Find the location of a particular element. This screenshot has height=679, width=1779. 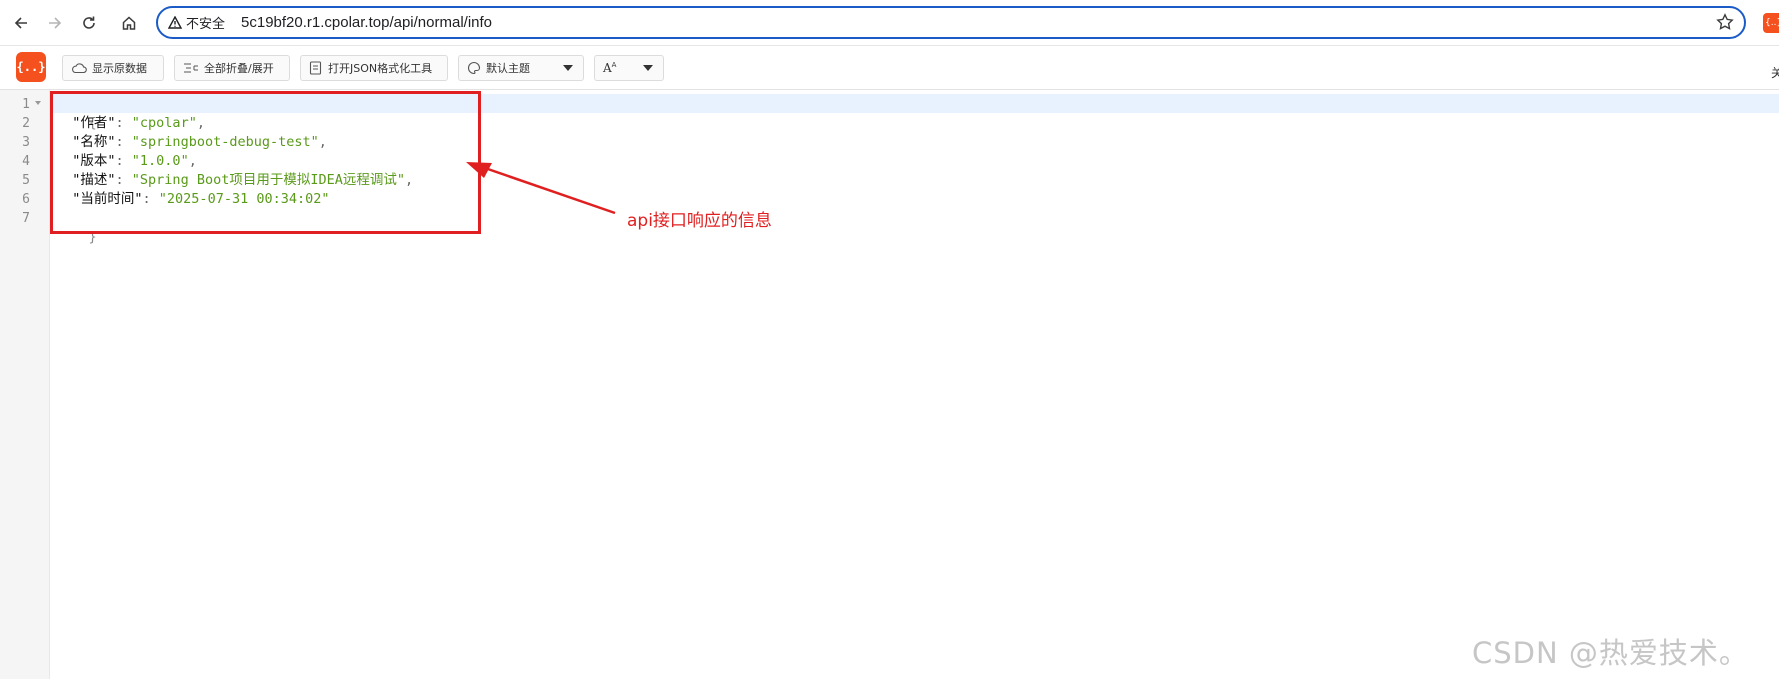

app-logo: {..} is located at coordinates (31, 67).